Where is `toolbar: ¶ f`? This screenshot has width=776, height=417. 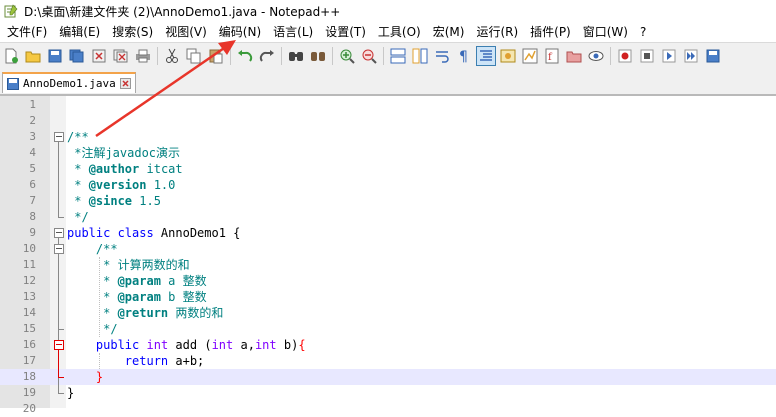
toolbar: ¶ f is located at coordinates (388, 56).